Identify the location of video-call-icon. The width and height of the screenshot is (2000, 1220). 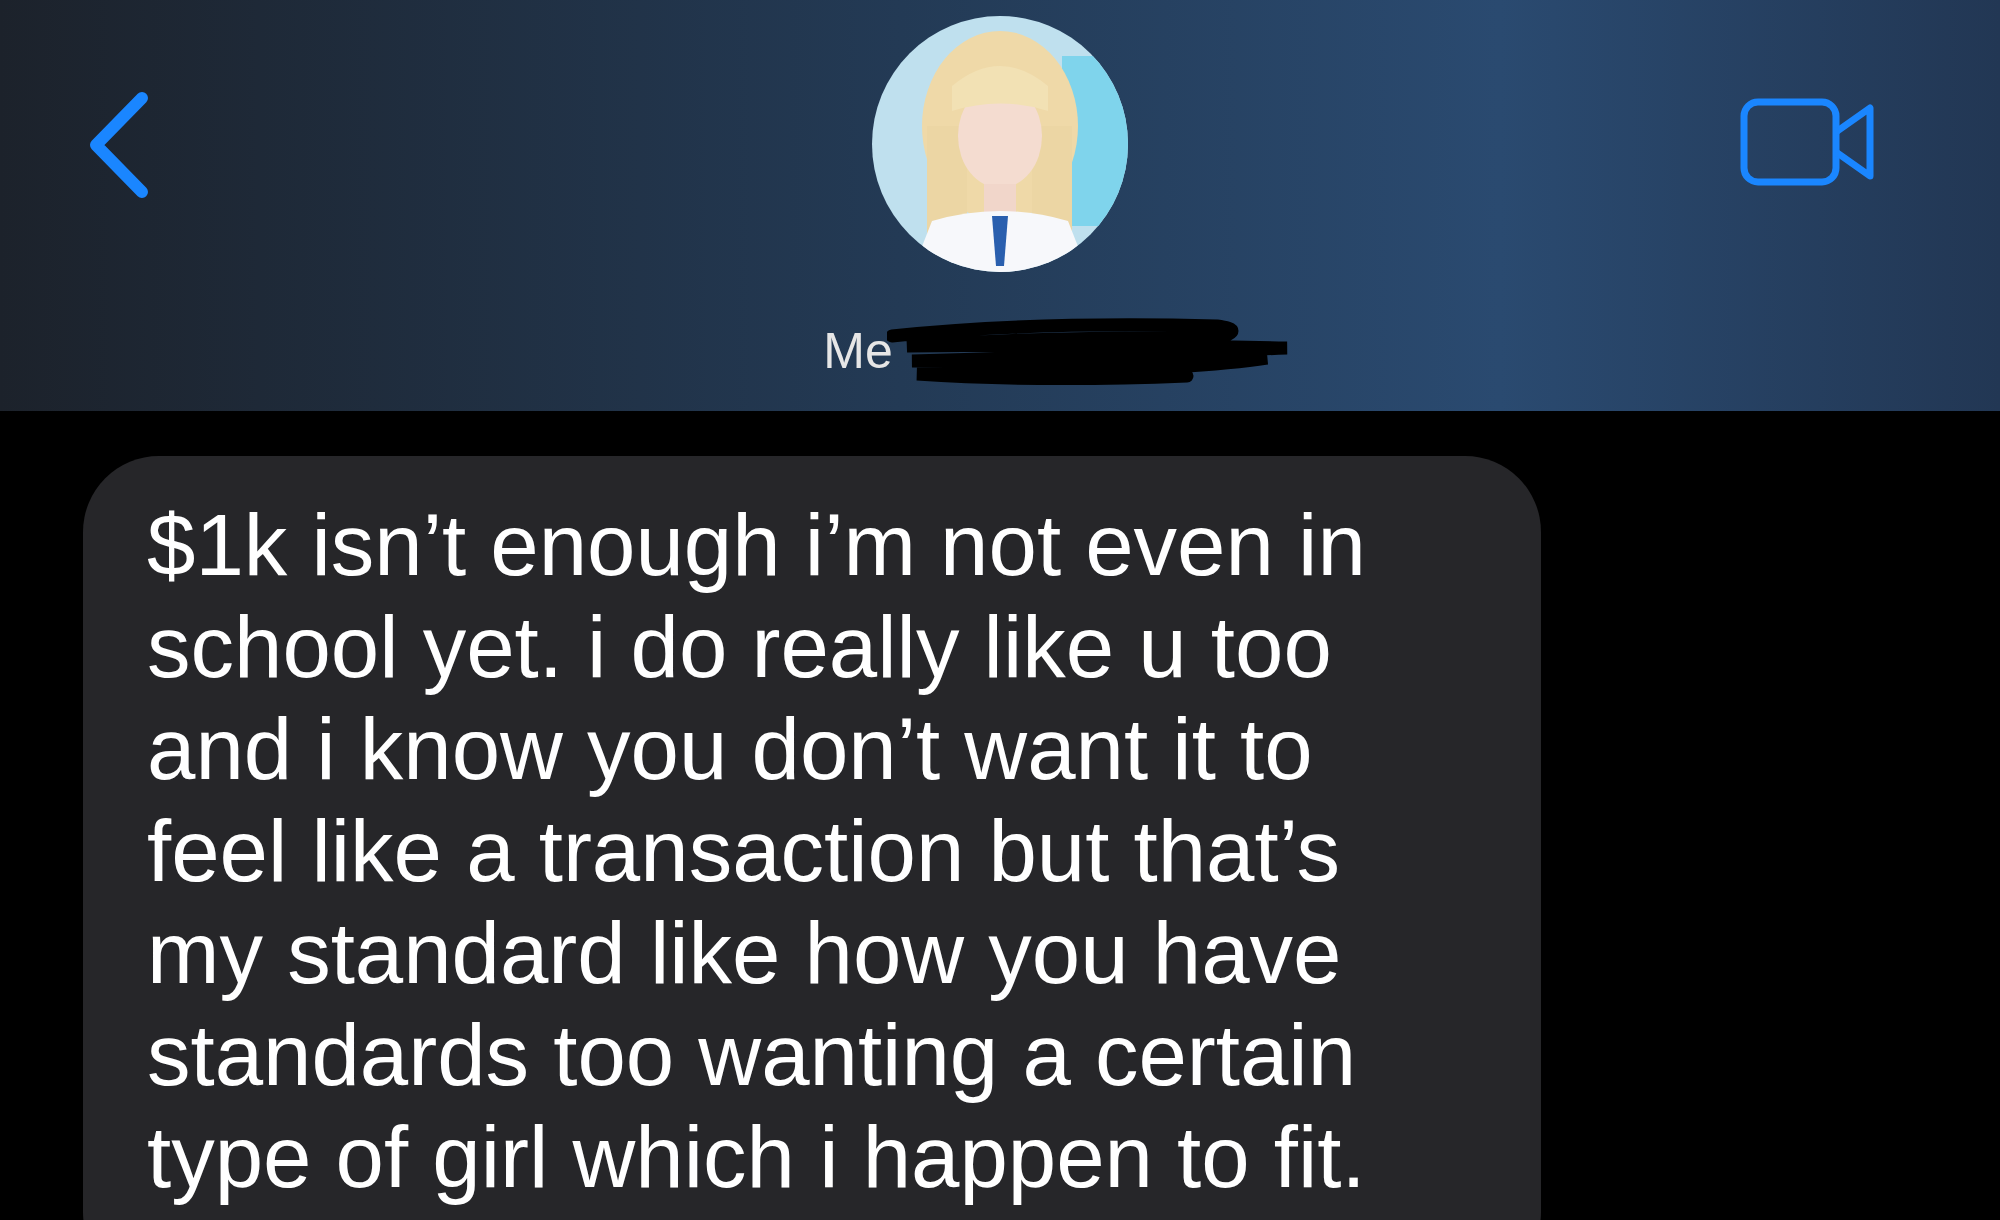
(1808, 142).